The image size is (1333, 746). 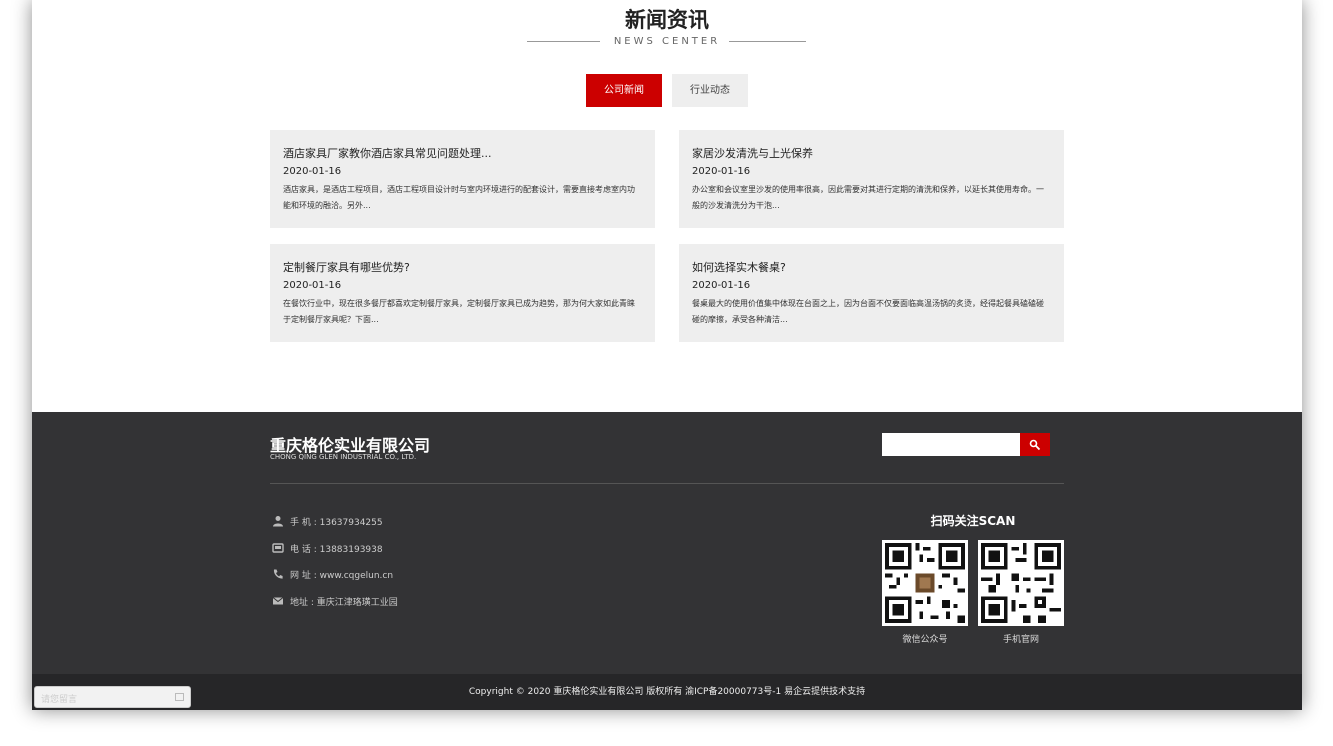 What do you see at coordinates (871, 268) in the screenshot?
I see `news-card-title: 如何选择实木餐桌?` at bounding box center [871, 268].